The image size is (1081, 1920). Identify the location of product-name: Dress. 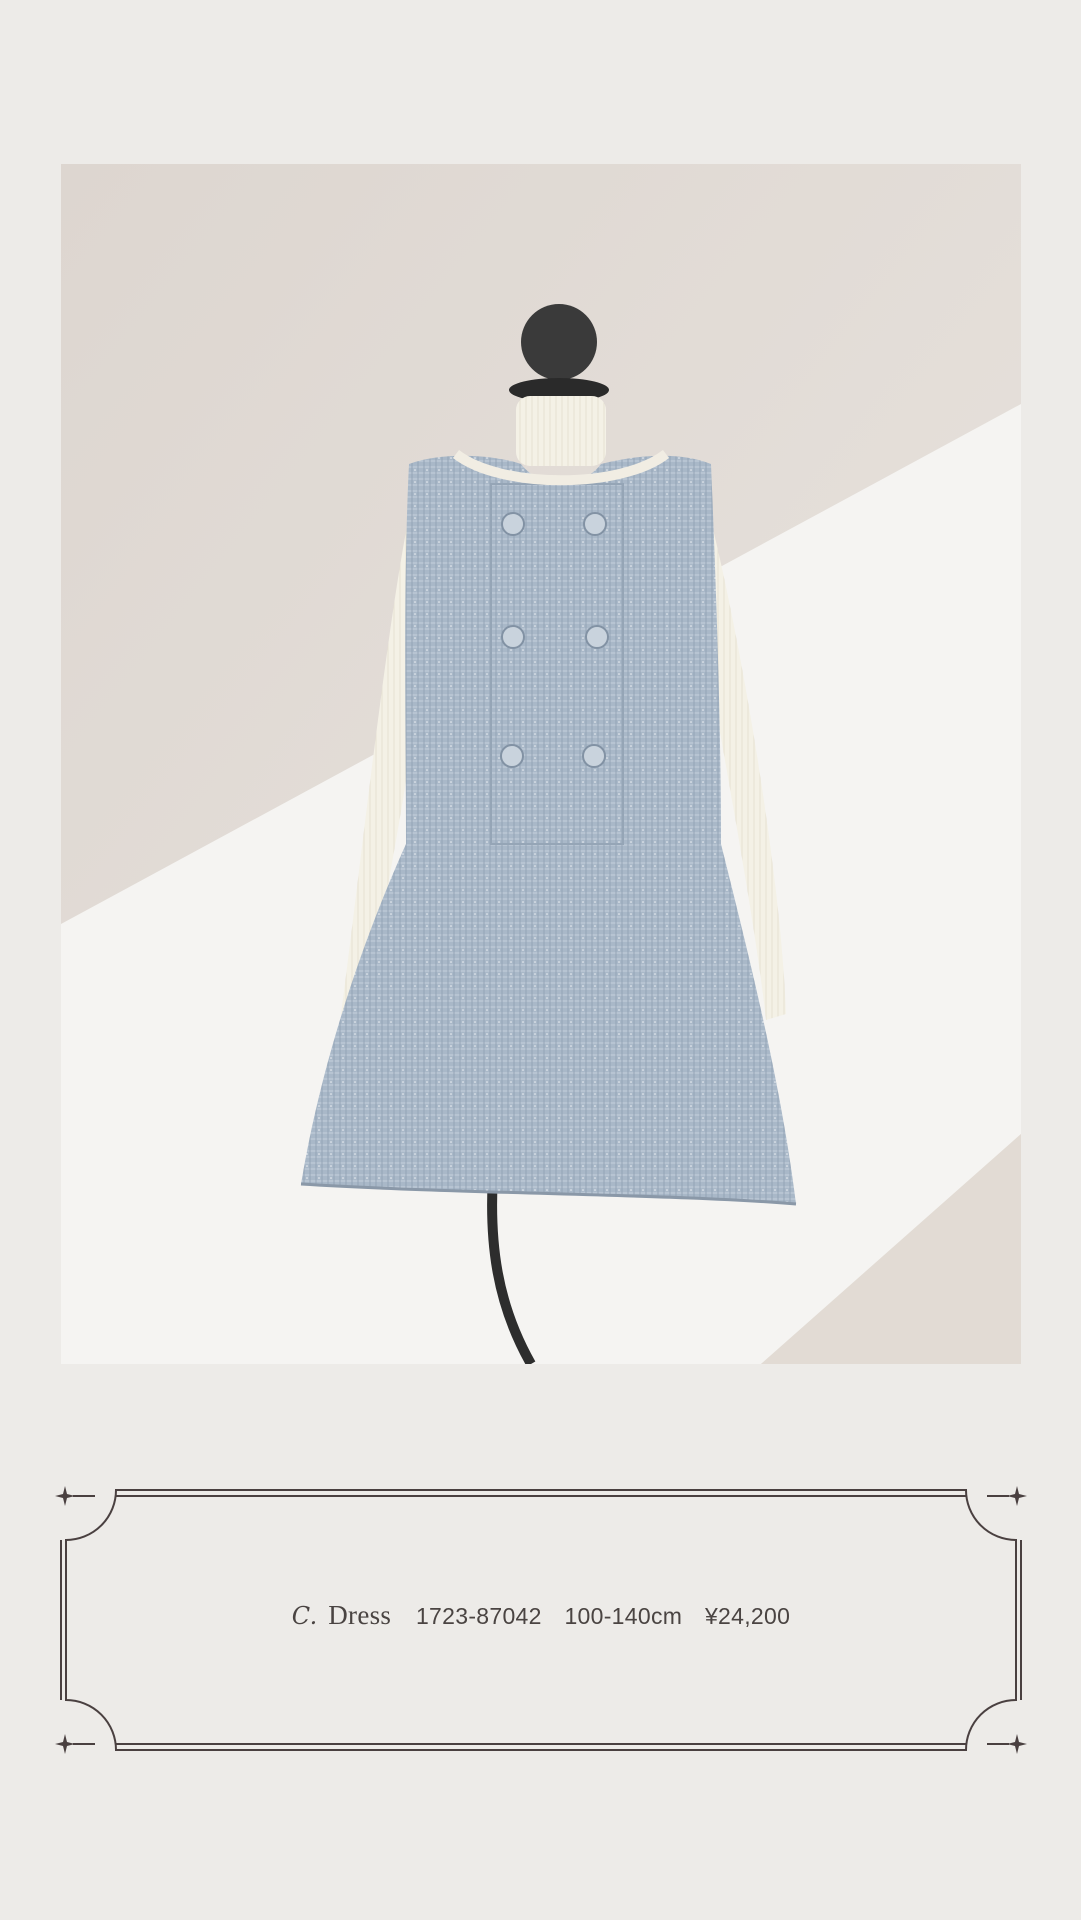
(360, 1615).